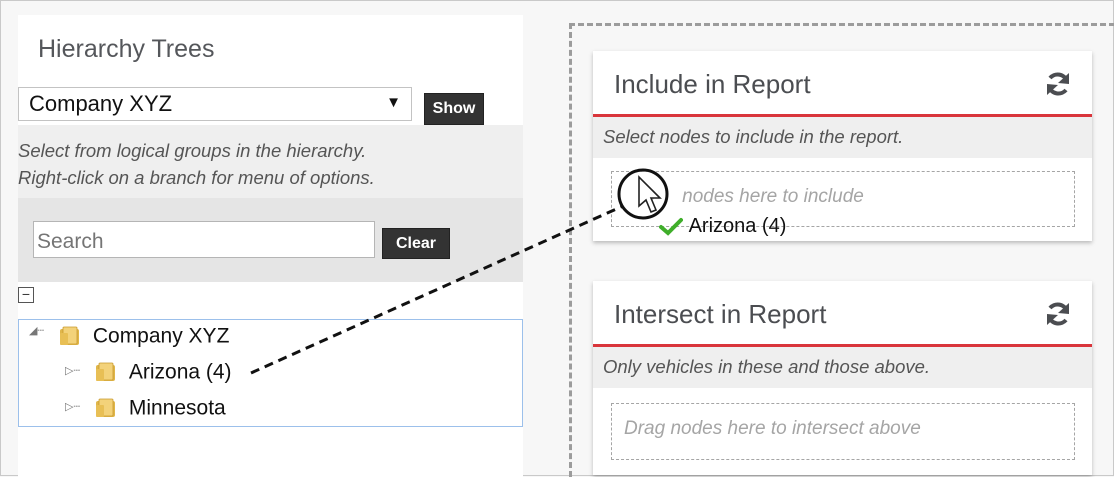 The height and width of the screenshot is (477, 1114). Describe the element at coordinates (671, 226) in the screenshot. I see `check-icon` at that location.